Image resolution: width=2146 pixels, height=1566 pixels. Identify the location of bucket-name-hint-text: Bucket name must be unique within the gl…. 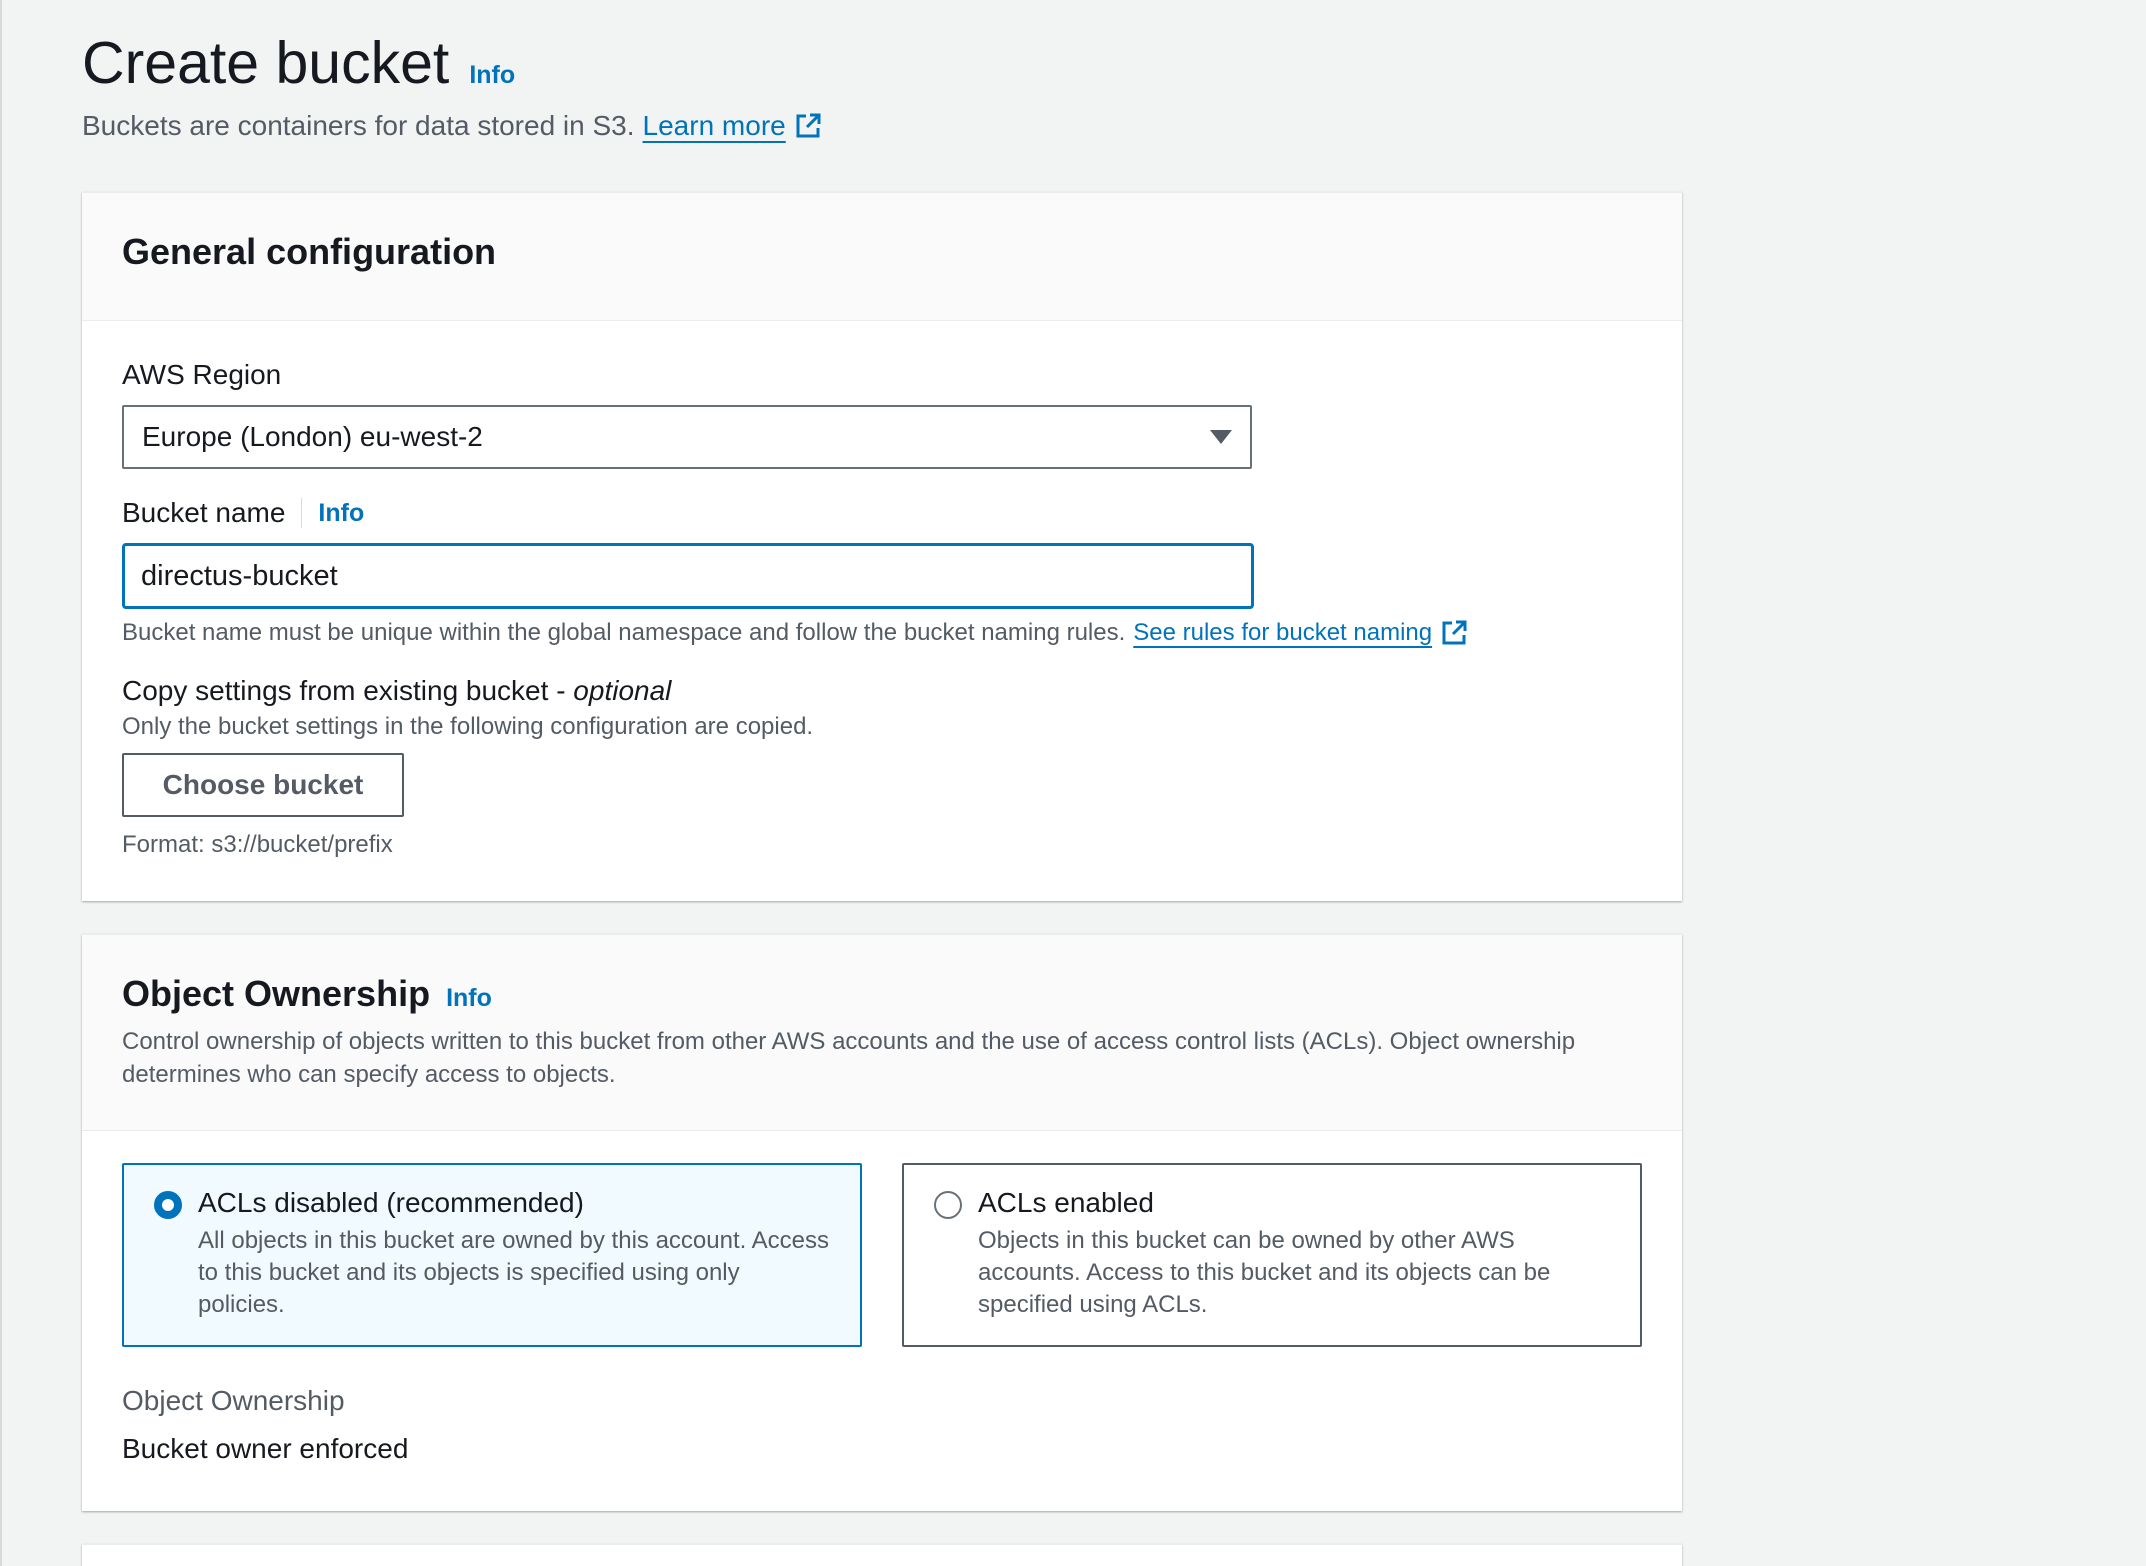
(624, 632).